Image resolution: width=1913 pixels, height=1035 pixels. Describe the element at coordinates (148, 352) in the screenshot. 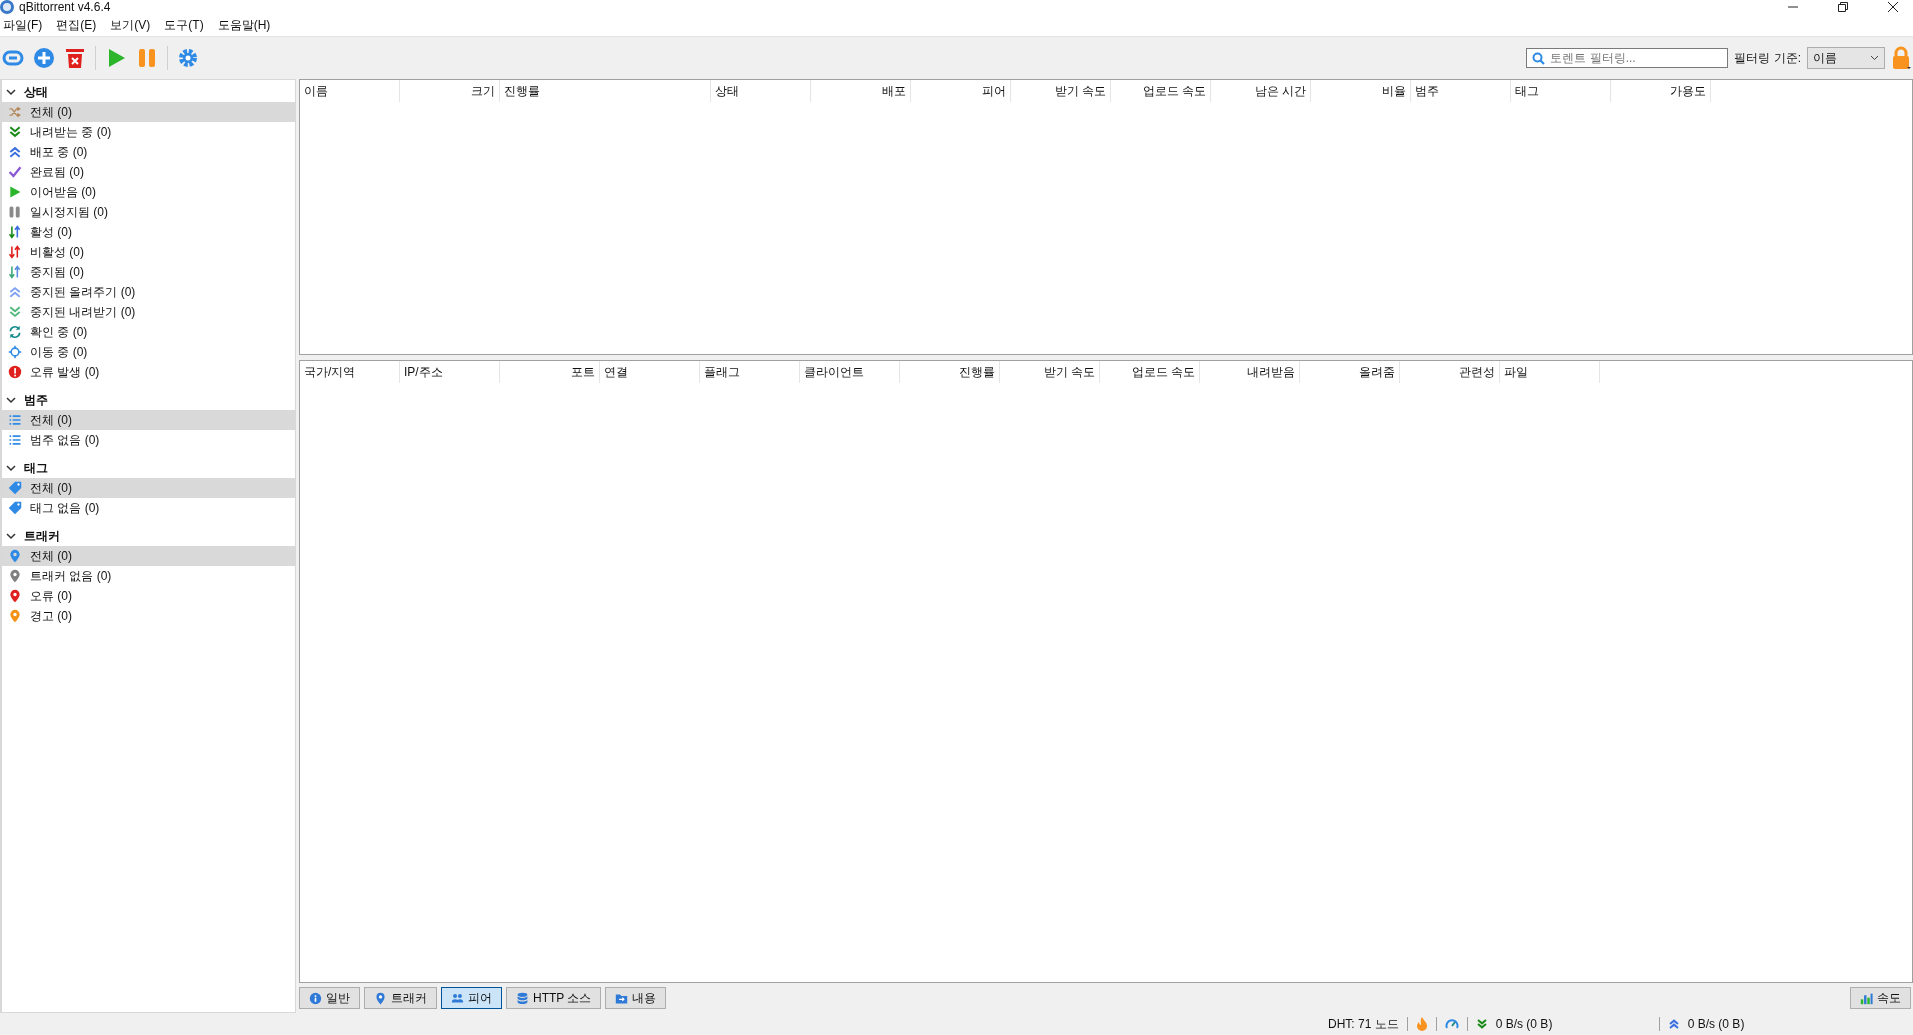

I see `sidebar-item: 이동 중 (0)` at that location.